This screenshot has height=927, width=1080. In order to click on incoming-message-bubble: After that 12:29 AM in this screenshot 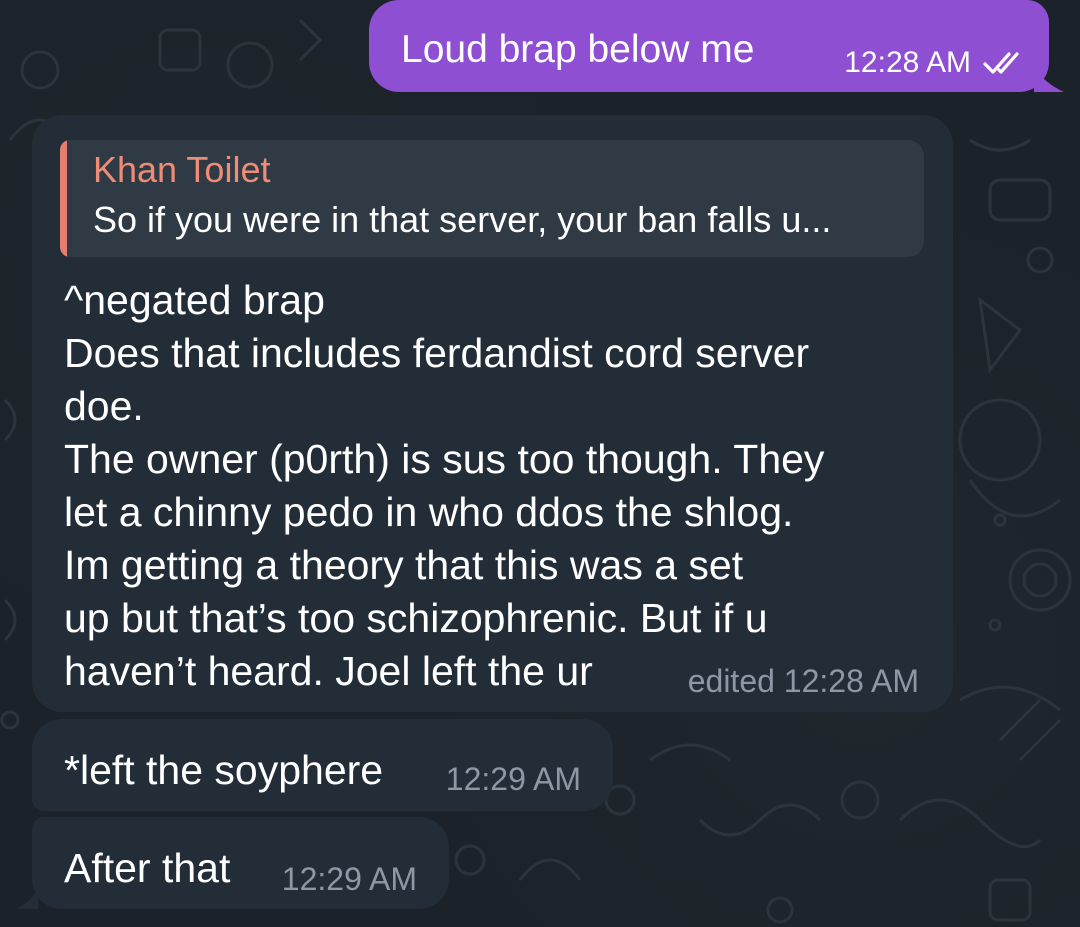, I will do `click(240, 863)`.